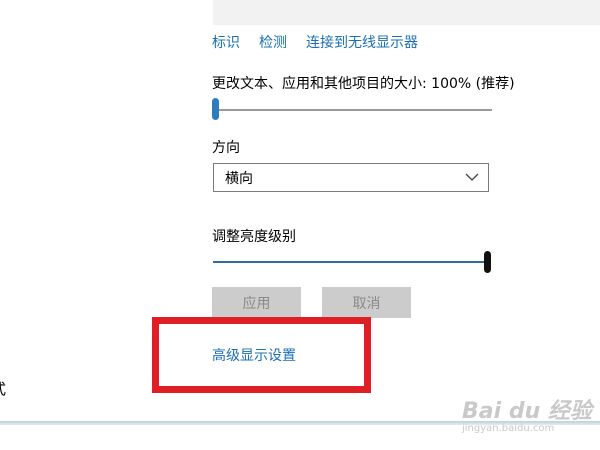 This screenshot has width=600, height=450. What do you see at coordinates (261, 355) in the screenshot?
I see `highlight-annotation-box` at bounding box center [261, 355].